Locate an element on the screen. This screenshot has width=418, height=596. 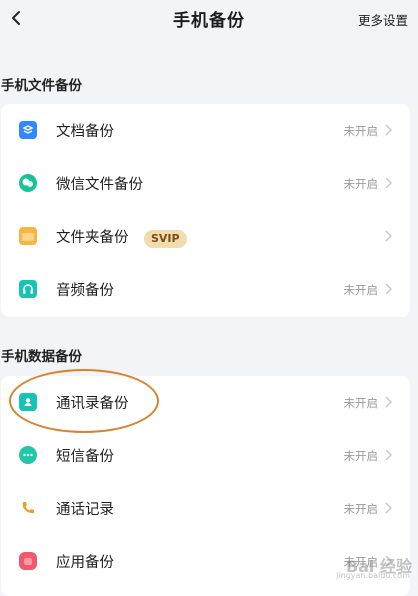
row-label: 文档备份 is located at coordinates (85, 132).